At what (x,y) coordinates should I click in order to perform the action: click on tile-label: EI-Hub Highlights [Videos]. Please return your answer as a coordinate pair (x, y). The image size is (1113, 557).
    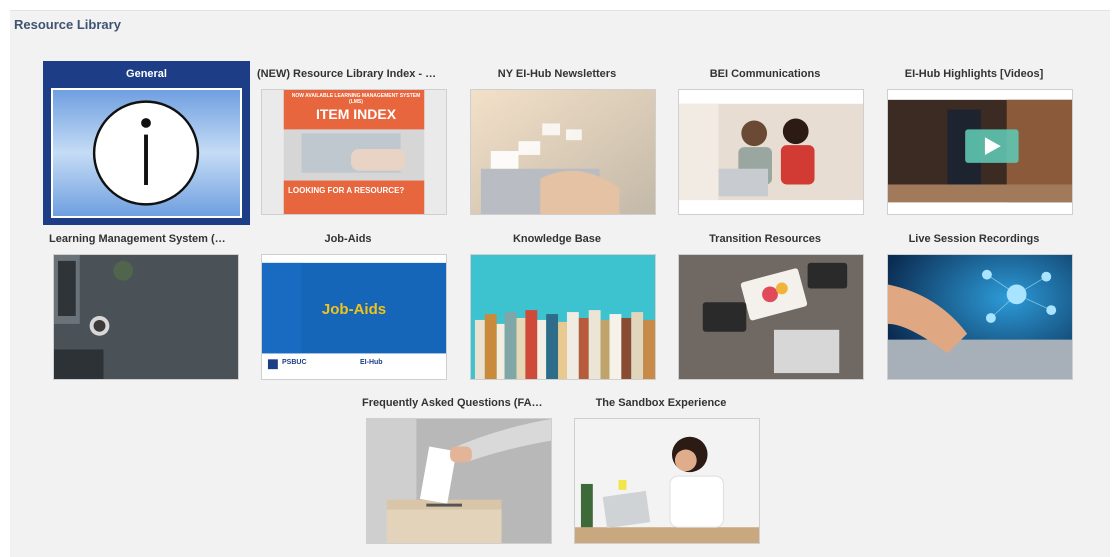
    Looking at the image, I should click on (974, 74).